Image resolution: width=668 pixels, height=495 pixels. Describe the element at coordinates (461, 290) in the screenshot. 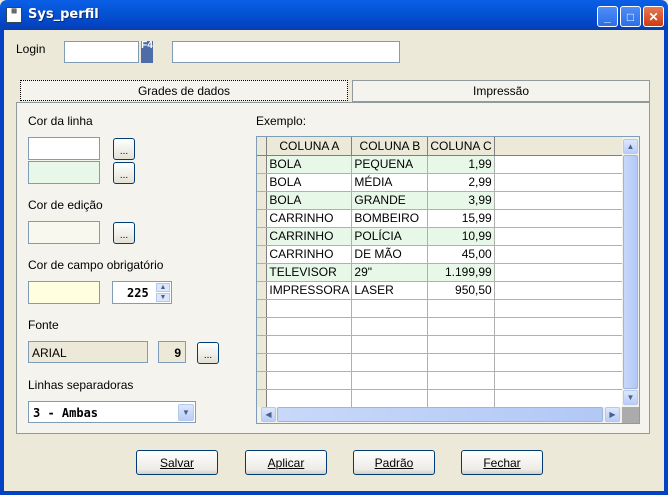

I see `grid-cell: 950,50` at that location.